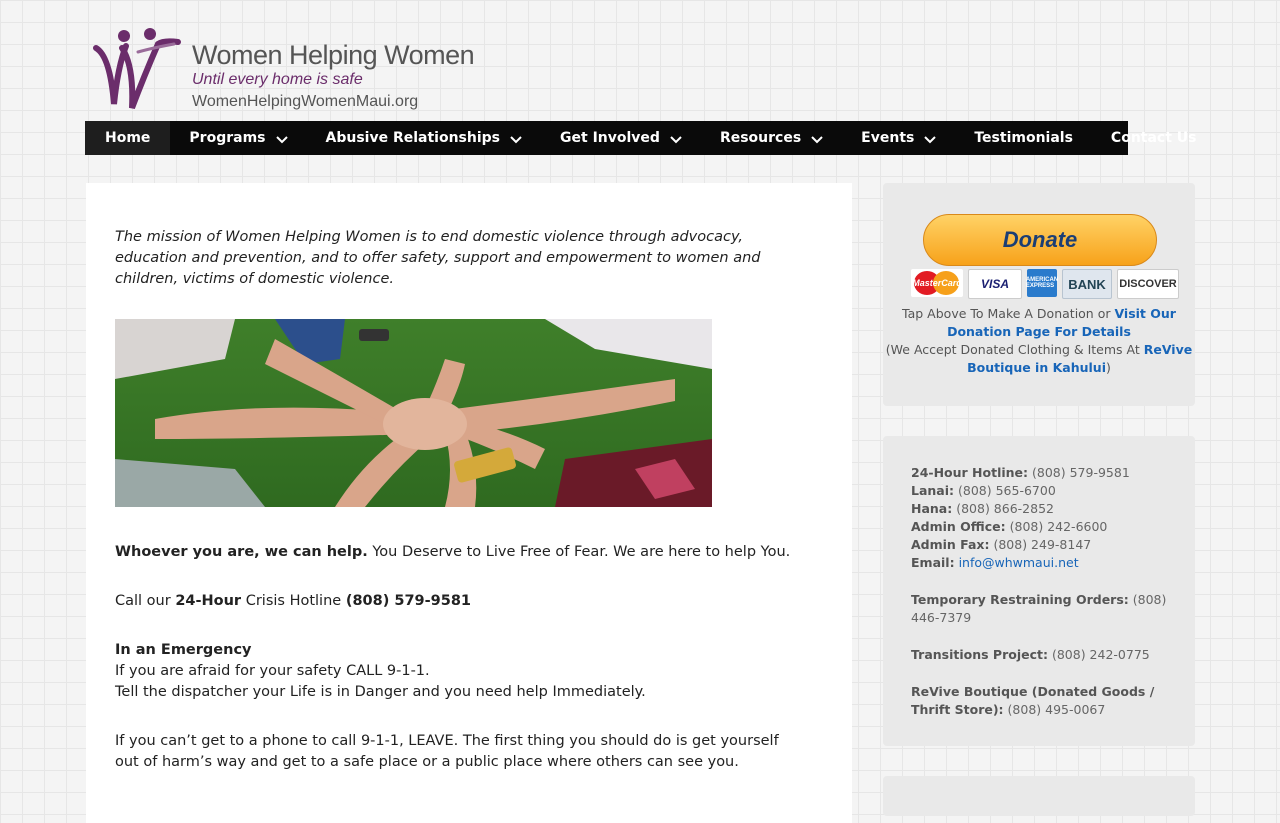 This screenshot has width=1280, height=823. Describe the element at coordinates (970, 472) in the screenshot. I see `hotline-label: 24-Hour Hotline:` at that location.